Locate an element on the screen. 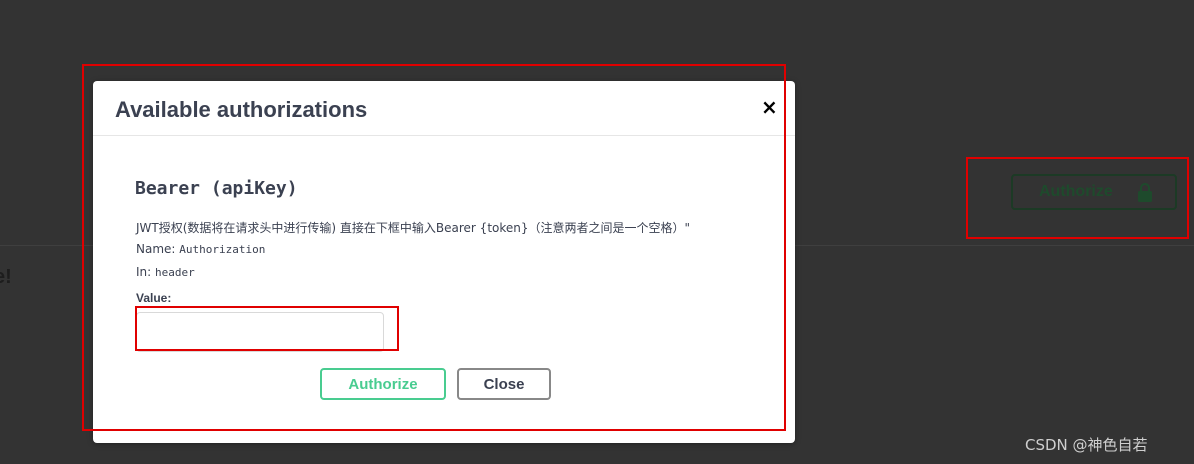  dialog-title: Available authorizations is located at coordinates (241, 109).